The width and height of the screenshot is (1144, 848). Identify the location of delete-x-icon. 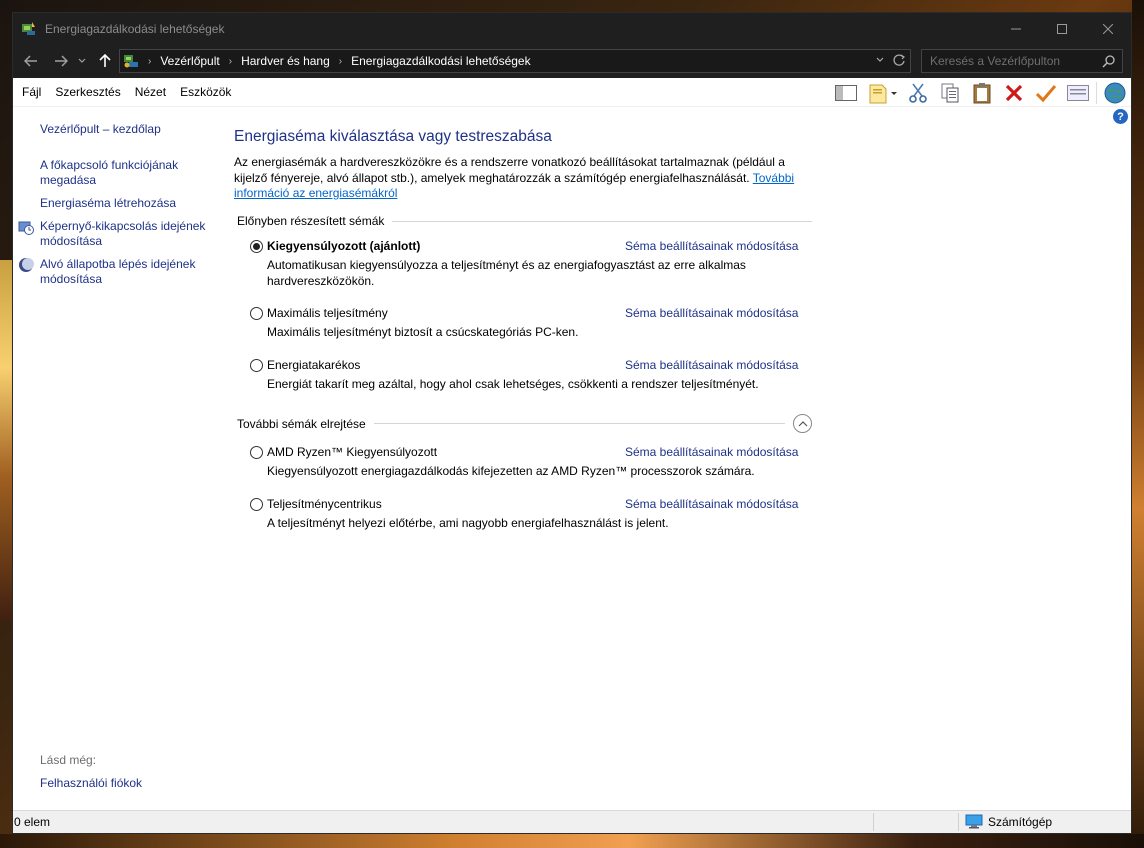
(1014, 92).